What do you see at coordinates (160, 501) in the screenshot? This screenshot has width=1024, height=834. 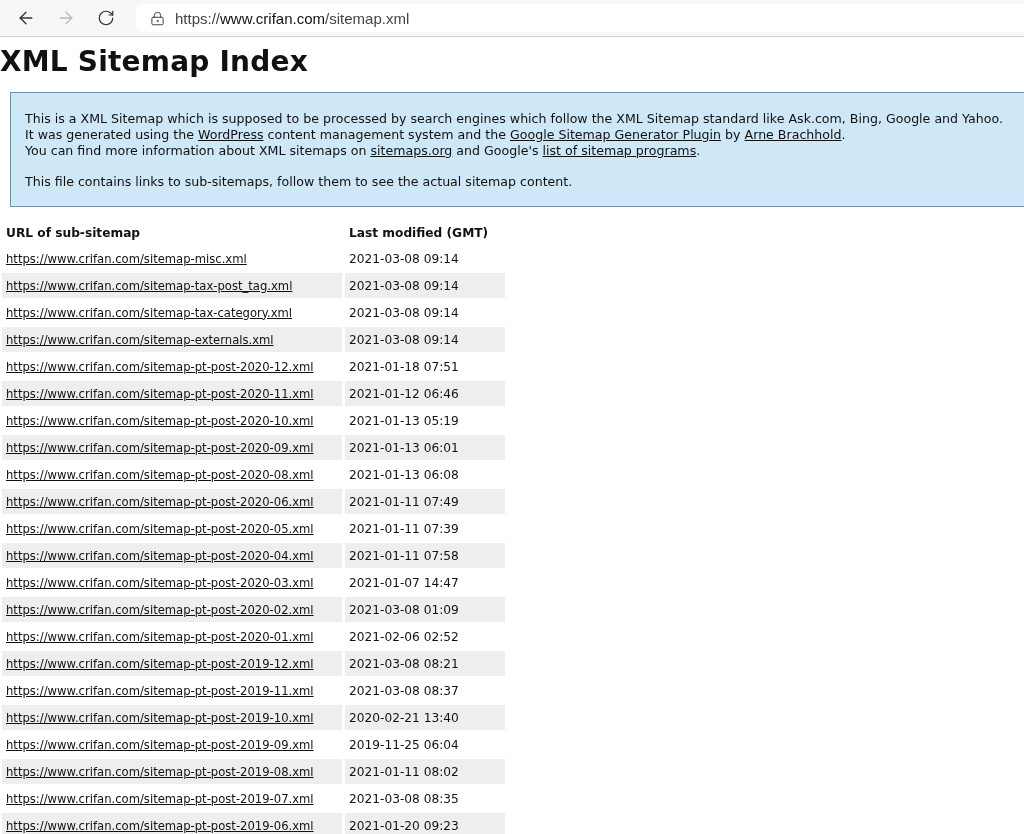 I see `sitemap-link: https://www.crifan.com/sitemap-pt-post-2020-06.xml` at bounding box center [160, 501].